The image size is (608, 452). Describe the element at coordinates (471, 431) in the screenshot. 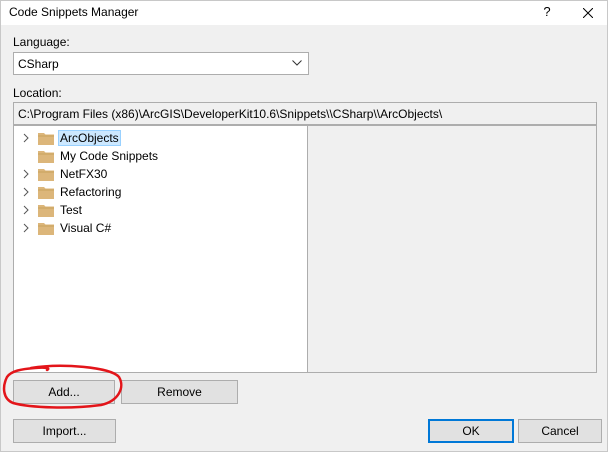

I see `ok-button: OK` at that location.